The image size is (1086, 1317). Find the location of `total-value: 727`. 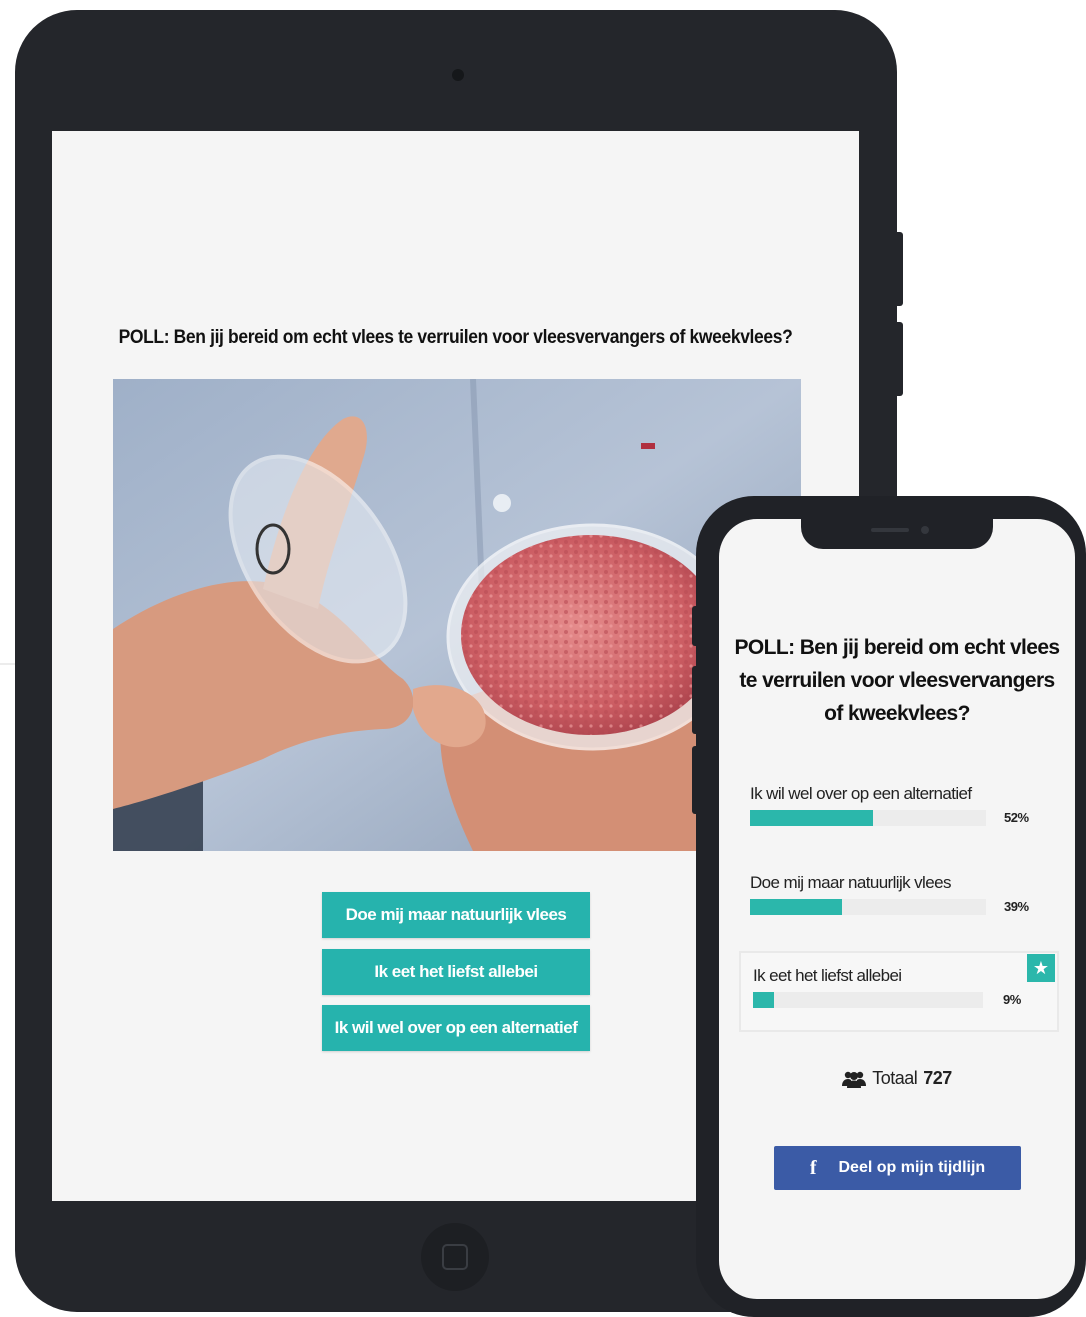

total-value: 727 is located at coordinates (937, 1078).